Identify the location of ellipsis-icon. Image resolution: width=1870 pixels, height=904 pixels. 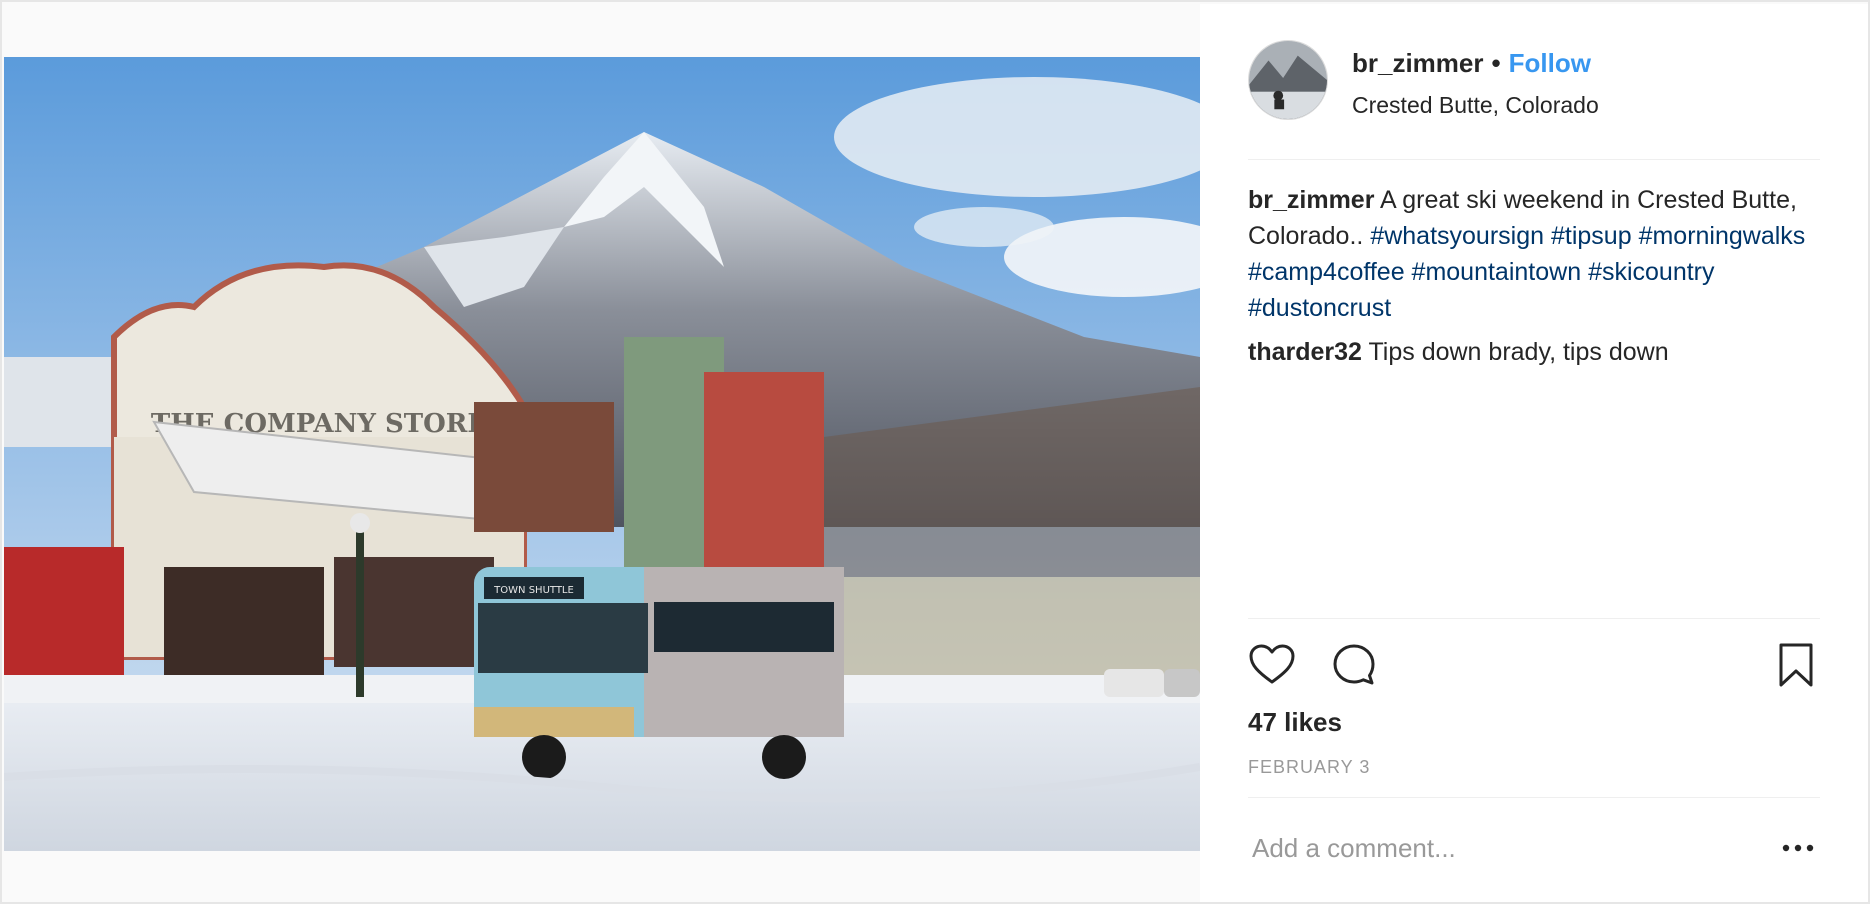
(1798, 848).